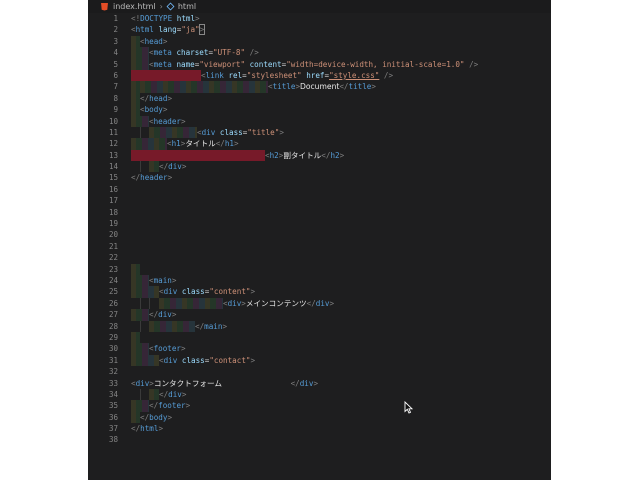  Describe the element at coordinates (360, 87) in the screenshot. I see `code-token: title` at that location.